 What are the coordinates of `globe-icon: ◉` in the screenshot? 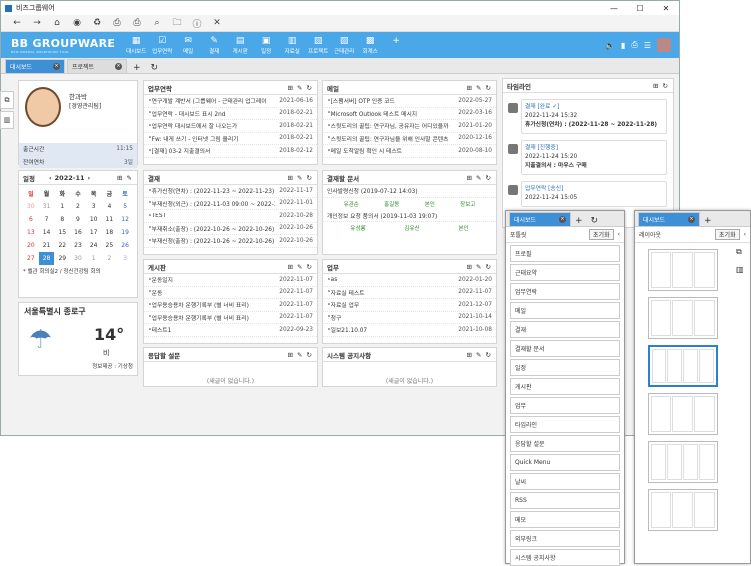 It's located at (77, 23).